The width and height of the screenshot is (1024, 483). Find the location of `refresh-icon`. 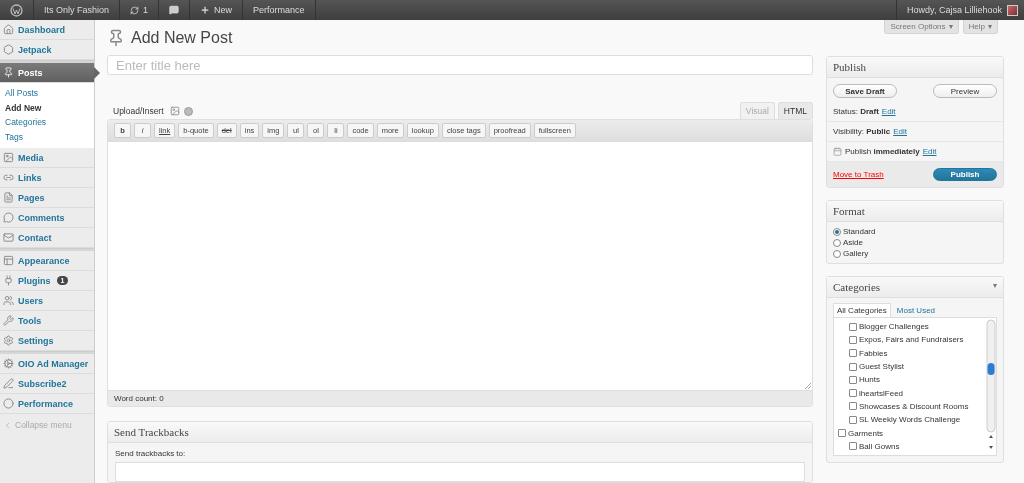

refresh-icon is located at coordinates (135, 10).